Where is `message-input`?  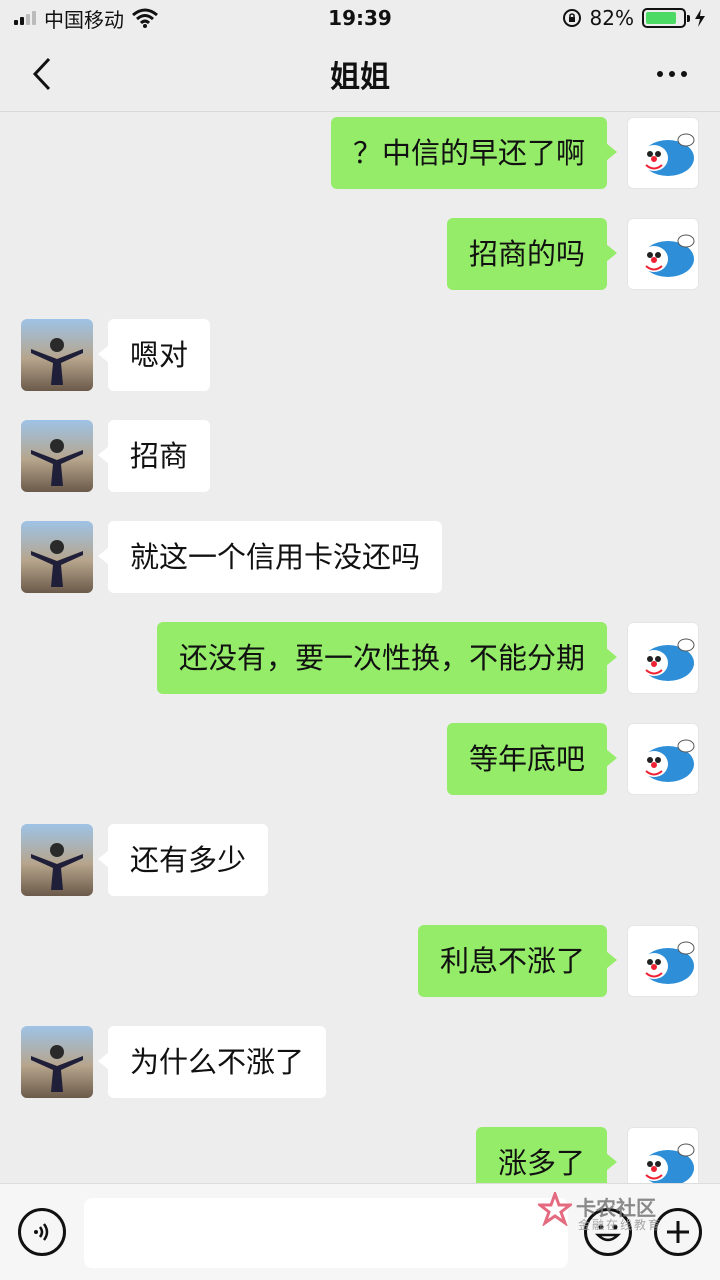 message-input is located at coordinates (326, 1233).